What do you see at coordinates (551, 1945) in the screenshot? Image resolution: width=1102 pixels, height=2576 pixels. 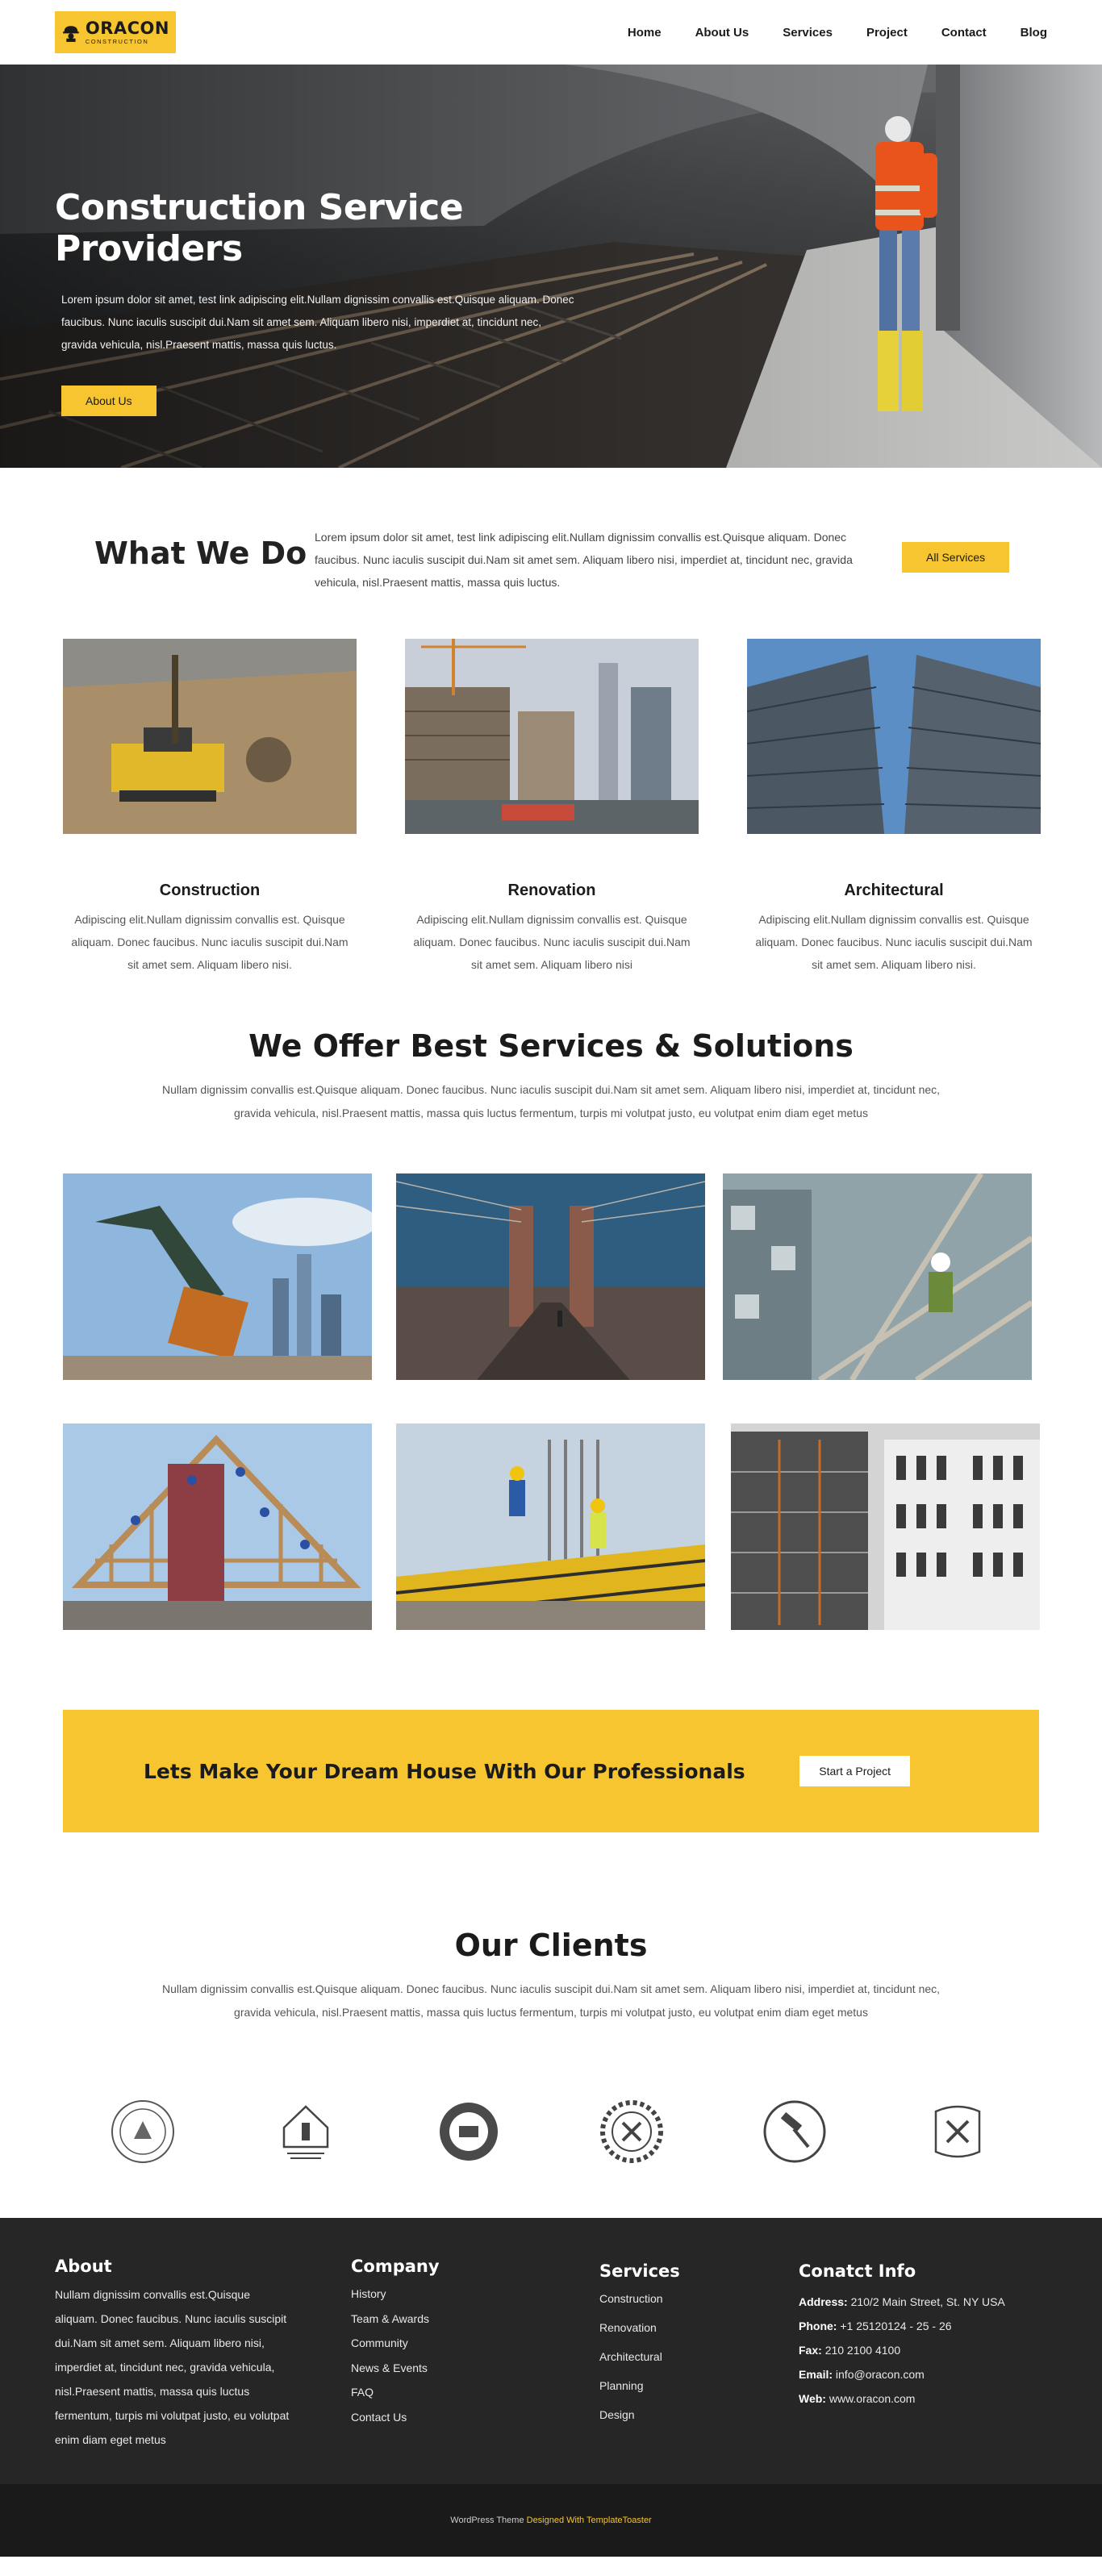 I see `clients-title: Our Clients` at bounding box center [551, 1945].